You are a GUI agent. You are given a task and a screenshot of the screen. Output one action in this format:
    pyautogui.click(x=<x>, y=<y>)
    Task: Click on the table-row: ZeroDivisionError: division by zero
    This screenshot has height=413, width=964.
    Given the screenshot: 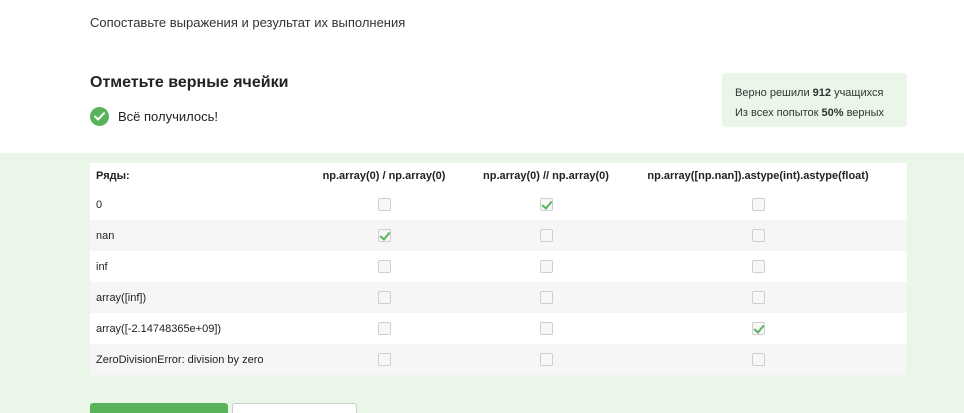 What is the action you would take?
    pyautogui.click(x=498, y=359)
    